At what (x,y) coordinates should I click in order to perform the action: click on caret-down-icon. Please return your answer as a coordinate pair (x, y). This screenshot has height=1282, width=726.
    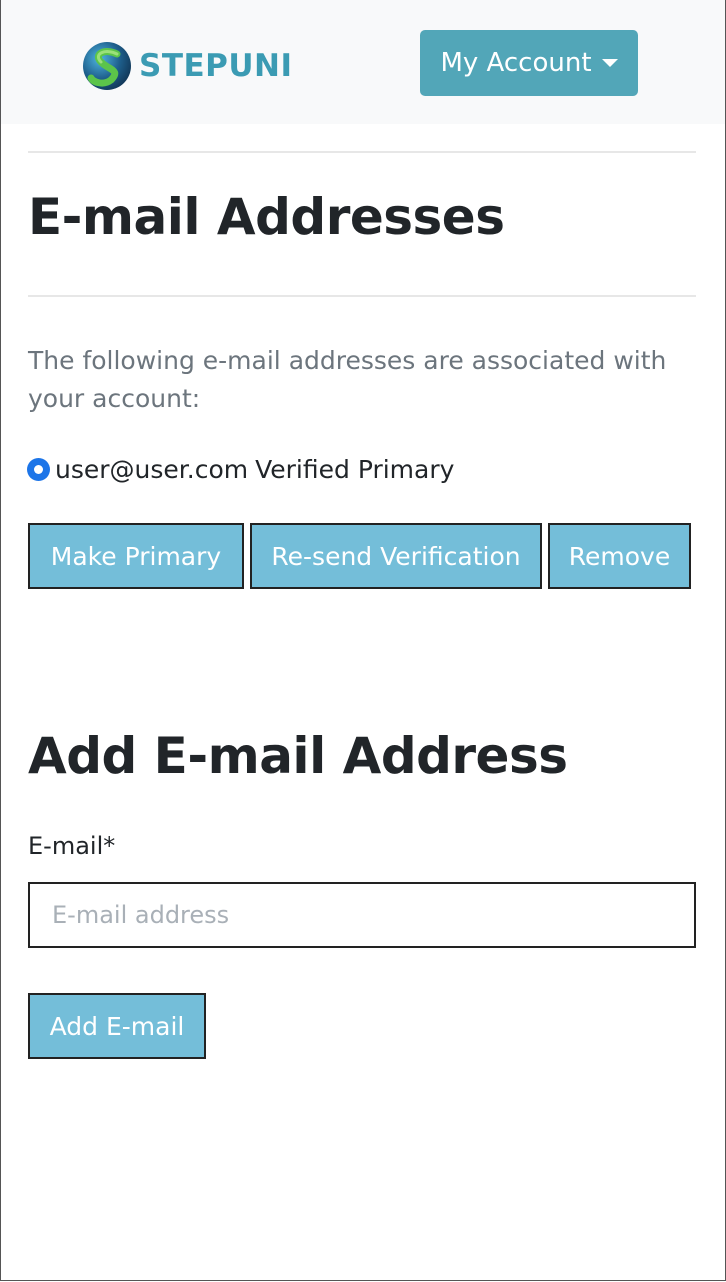
    Looking at the image, I should click on (609, 63).